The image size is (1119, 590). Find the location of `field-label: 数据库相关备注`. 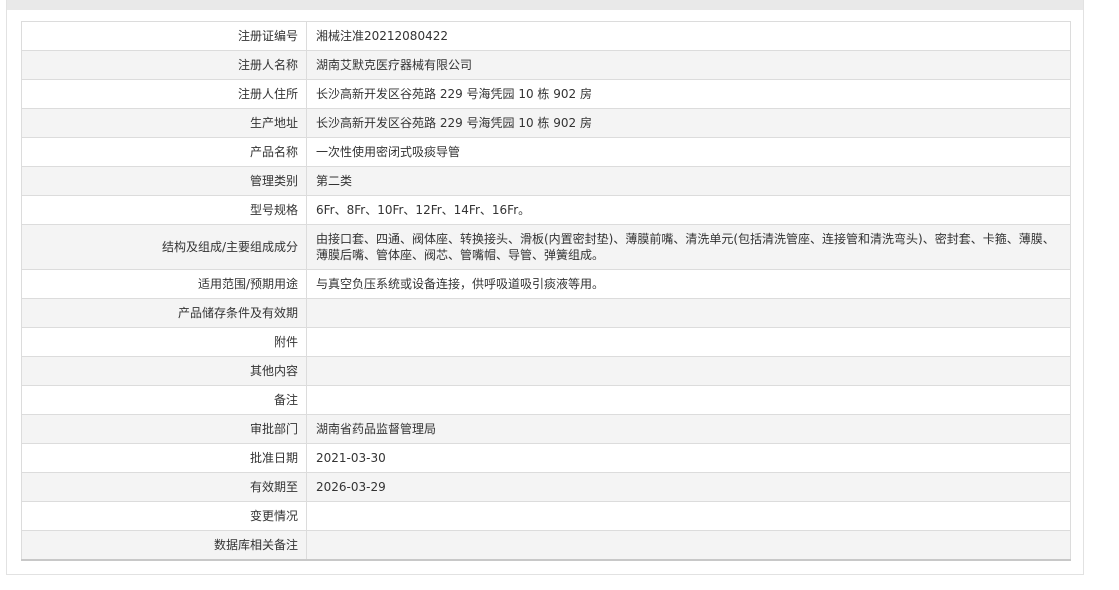

field-label: 数据库相关备注 is located at coordinates (164, 545).